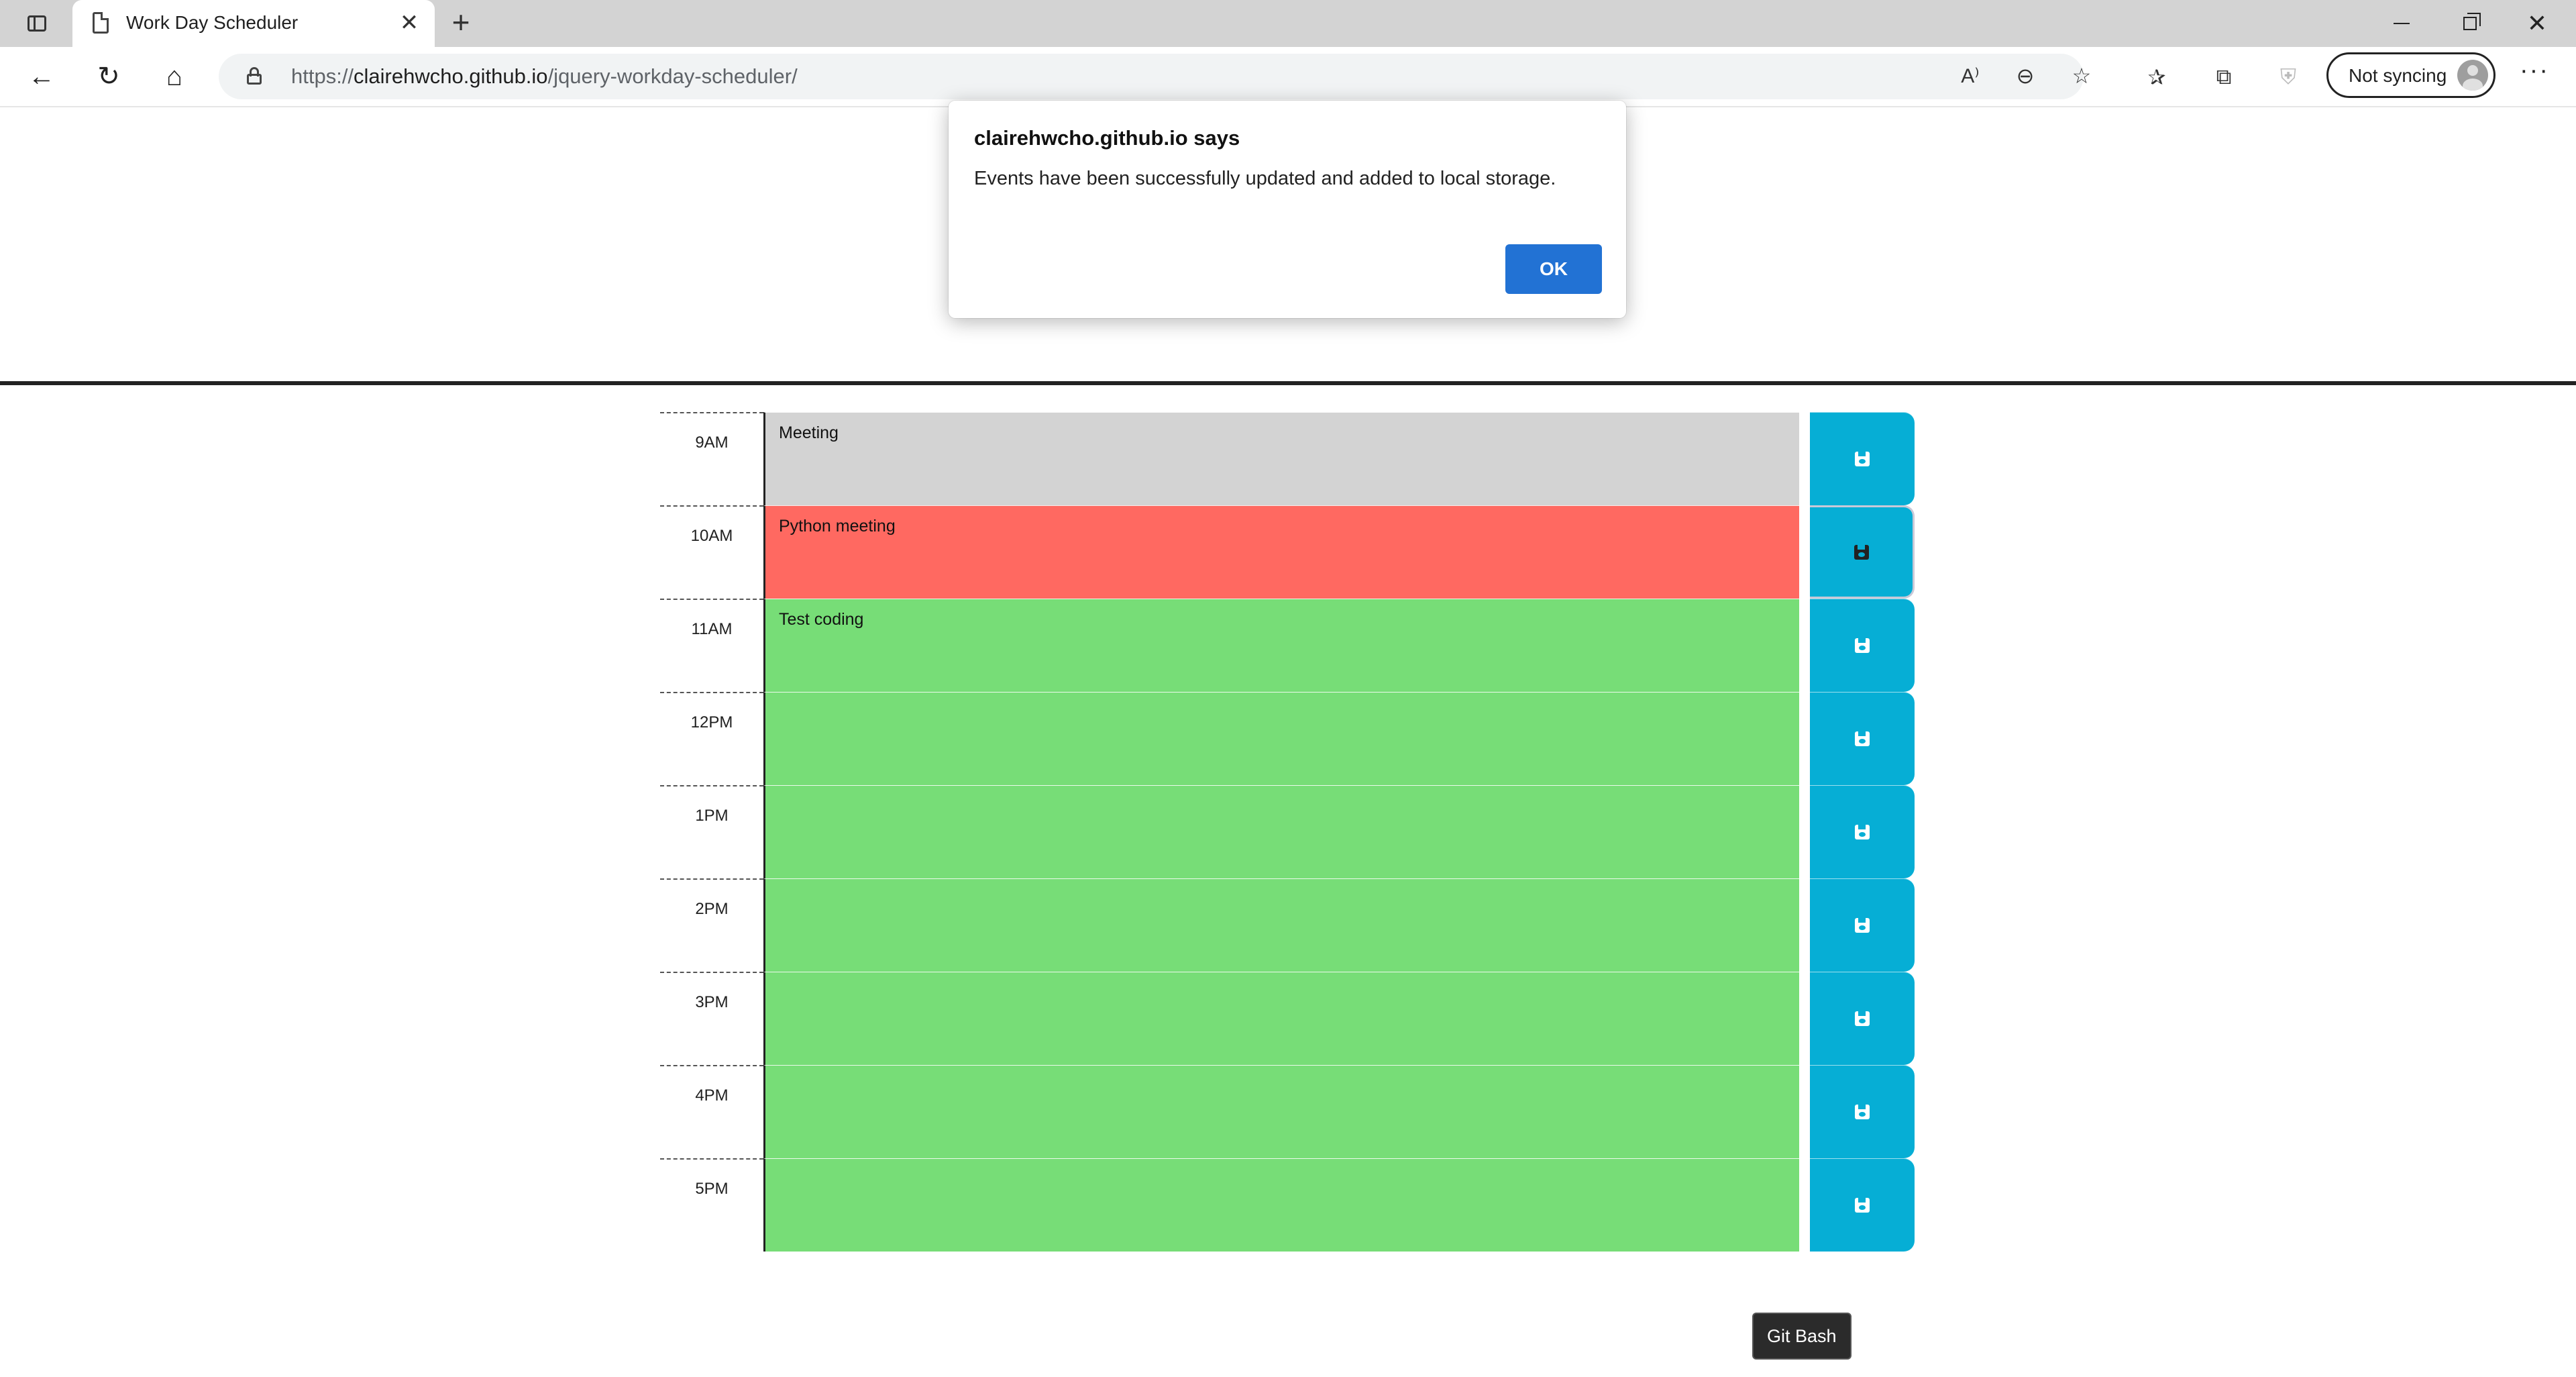  I want to click on minimize-icon, so click(2402, 23).